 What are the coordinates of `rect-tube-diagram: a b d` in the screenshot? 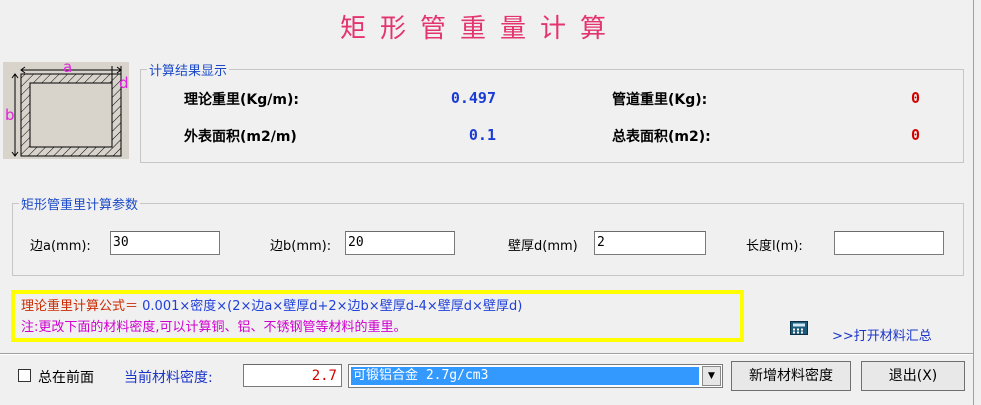 It's located at (66, 108).